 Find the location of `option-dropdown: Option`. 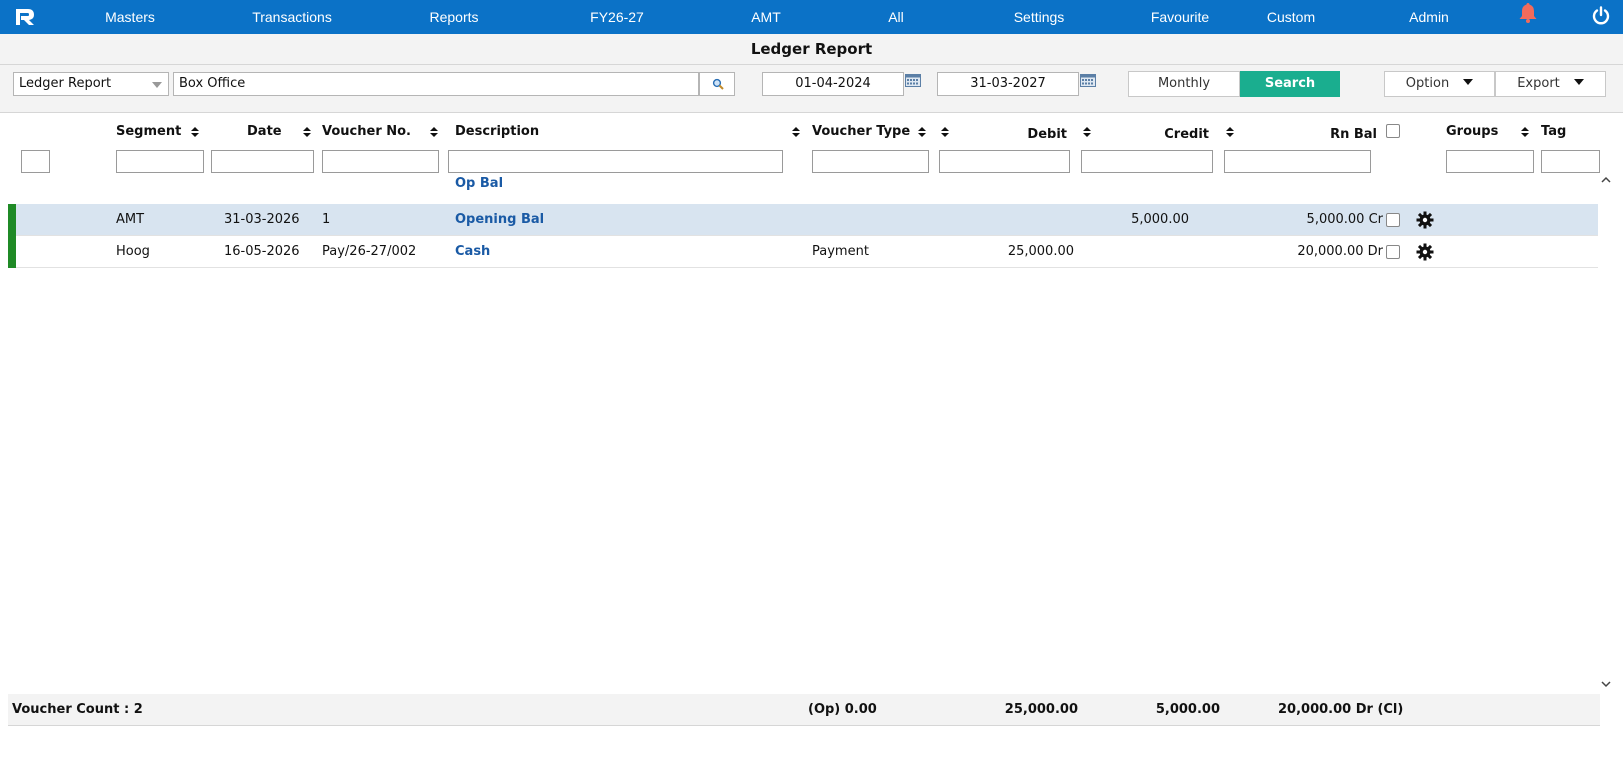

option-dropdown: Option is located at coordinates (1439, 84).